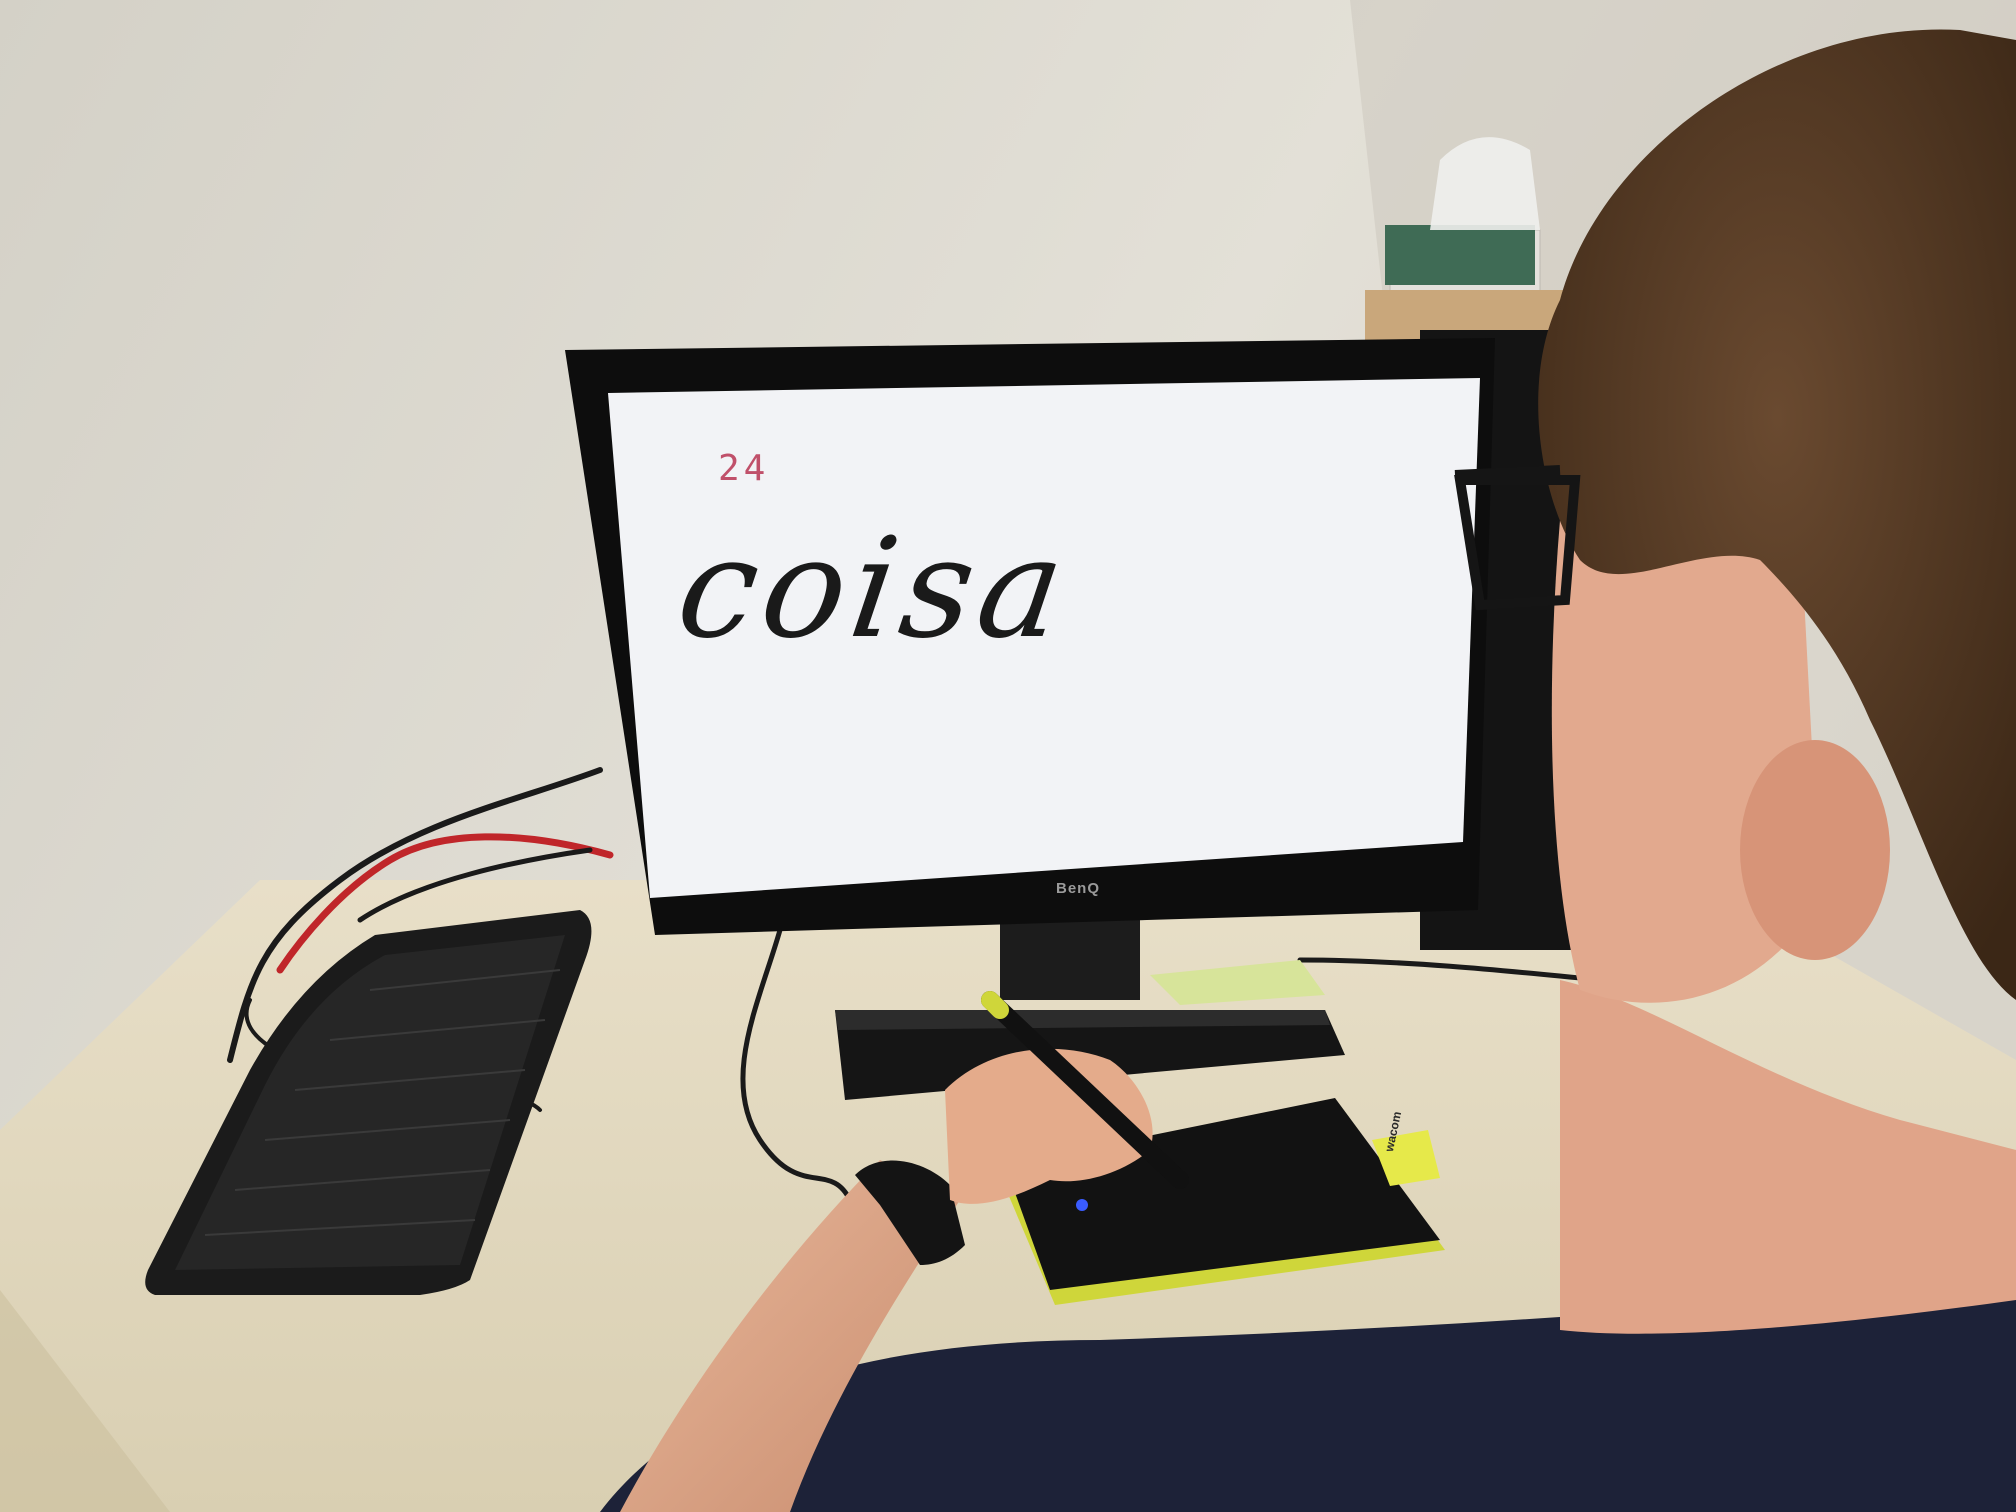  Describe the element at coordinates (1078, 888) in the screenshot. I see `monitor-brand: BenQ` at that location.